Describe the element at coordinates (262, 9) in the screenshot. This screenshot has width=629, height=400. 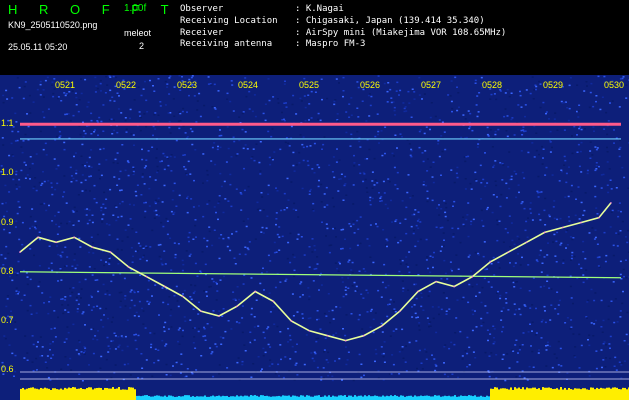
I see `info-row-observer: Observer: K.Nagai` at that location.